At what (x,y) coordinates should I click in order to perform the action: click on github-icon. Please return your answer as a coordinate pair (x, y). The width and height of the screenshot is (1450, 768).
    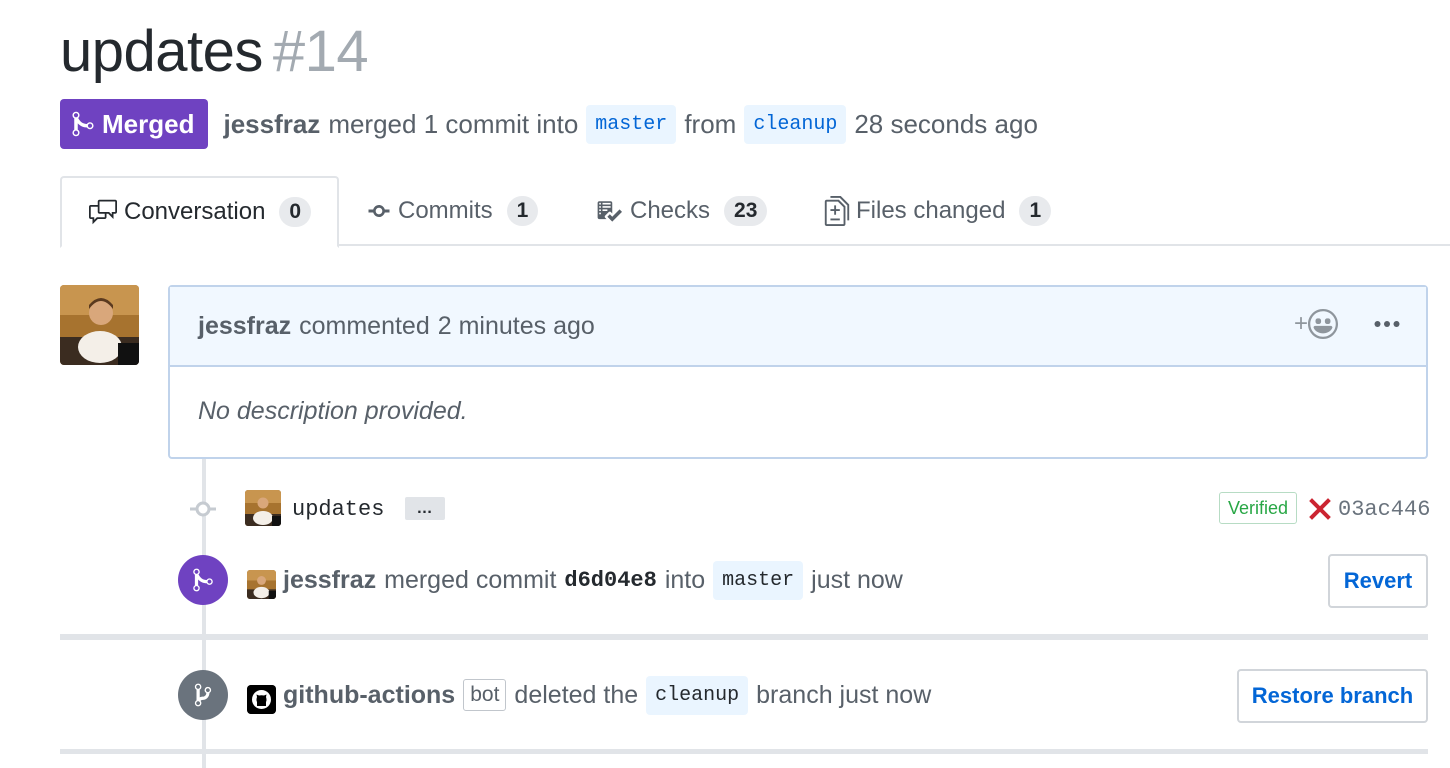
    Looking at the image, I should click on (261, 699).